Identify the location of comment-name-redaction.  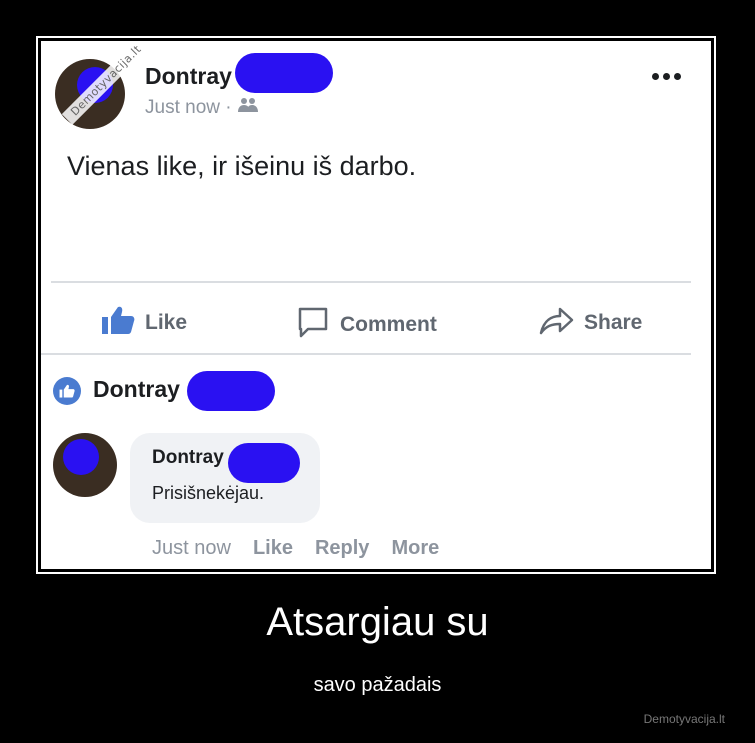
(264, 463).